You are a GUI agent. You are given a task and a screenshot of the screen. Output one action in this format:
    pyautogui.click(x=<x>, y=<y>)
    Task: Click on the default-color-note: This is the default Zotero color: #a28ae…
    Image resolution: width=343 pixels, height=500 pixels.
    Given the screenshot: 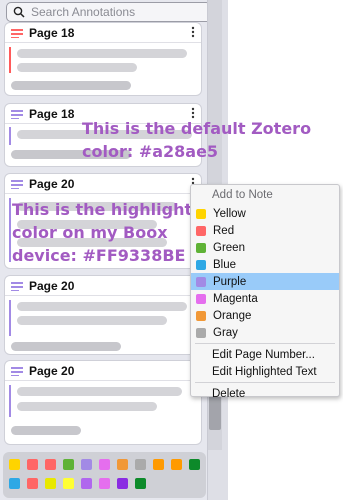 What is the action you would take?
    pyautogui.click(x=196, y=140)
    